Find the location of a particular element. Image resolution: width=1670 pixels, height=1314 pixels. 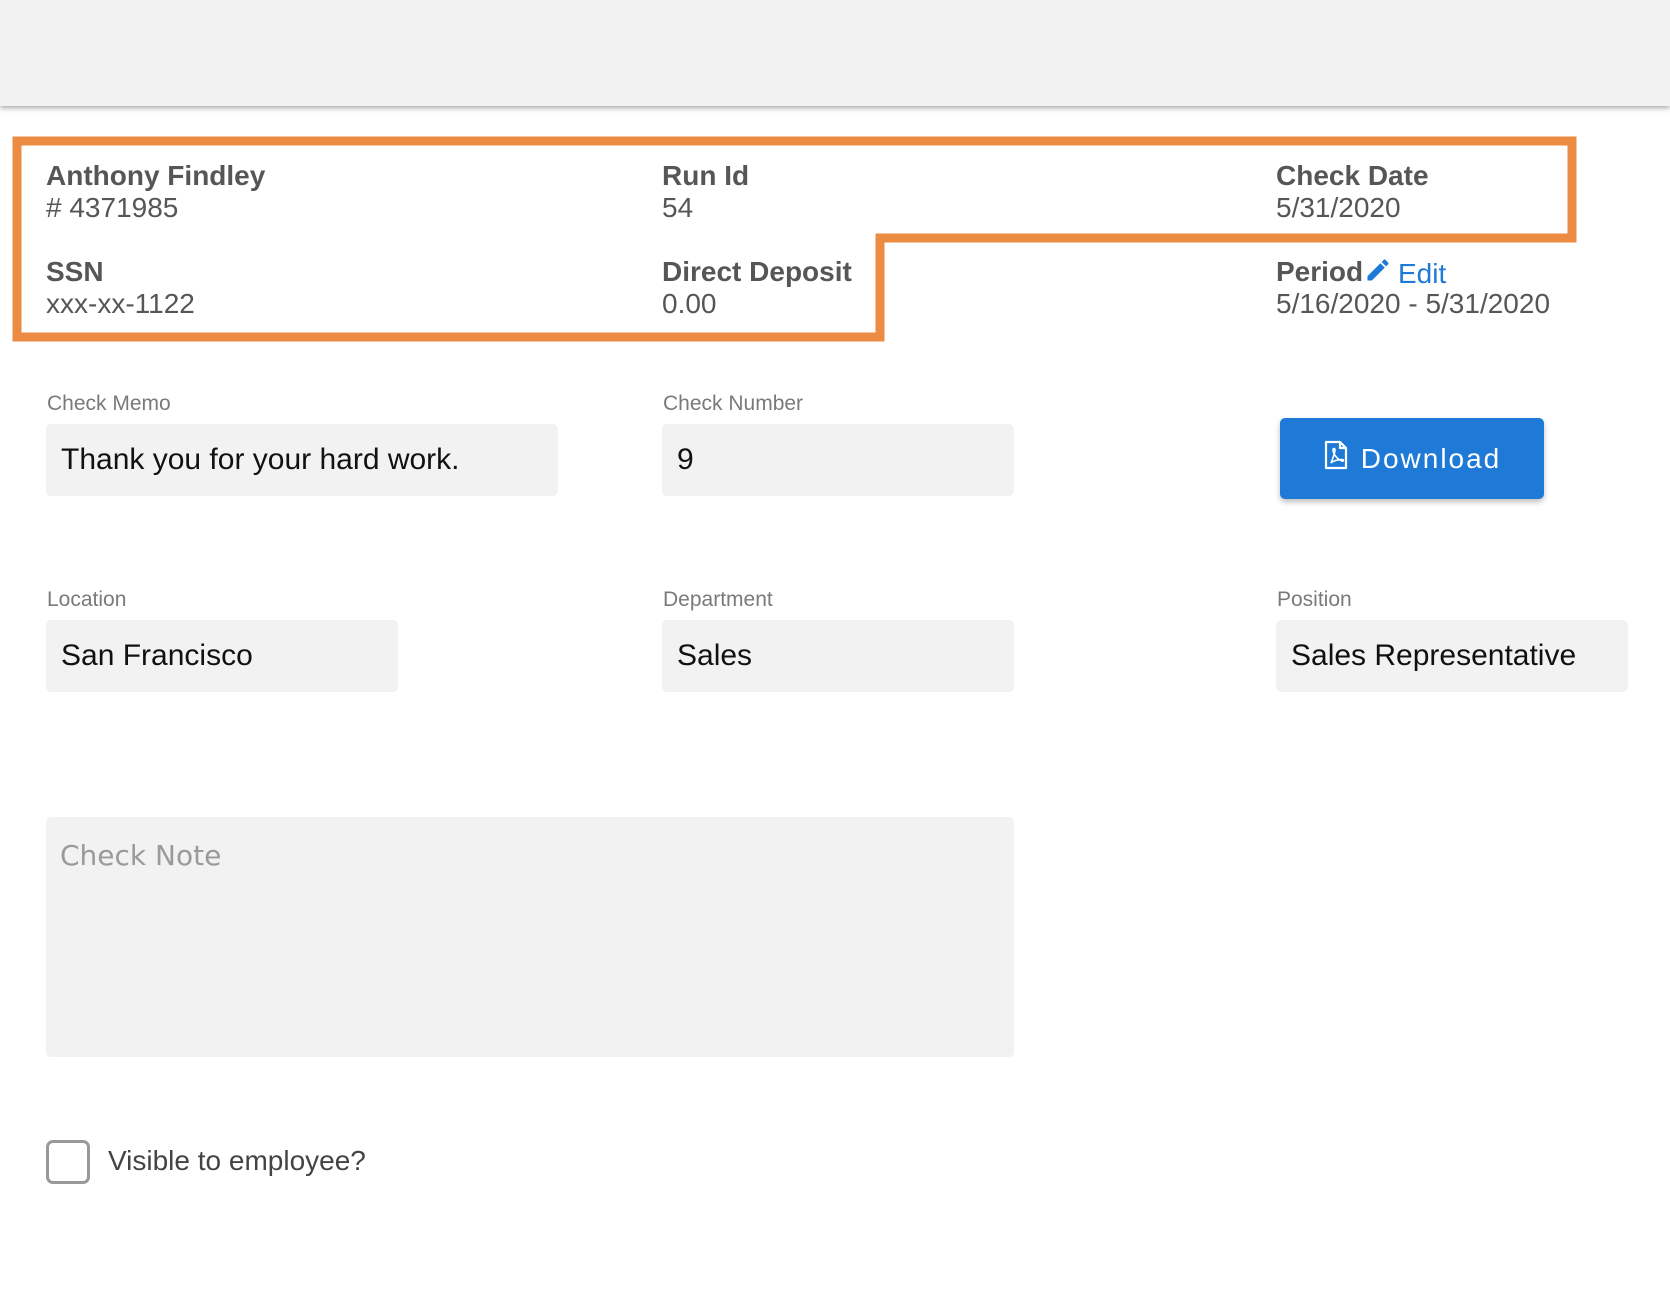

check-date-label: Check Date is located at coordinates (1352, 175).